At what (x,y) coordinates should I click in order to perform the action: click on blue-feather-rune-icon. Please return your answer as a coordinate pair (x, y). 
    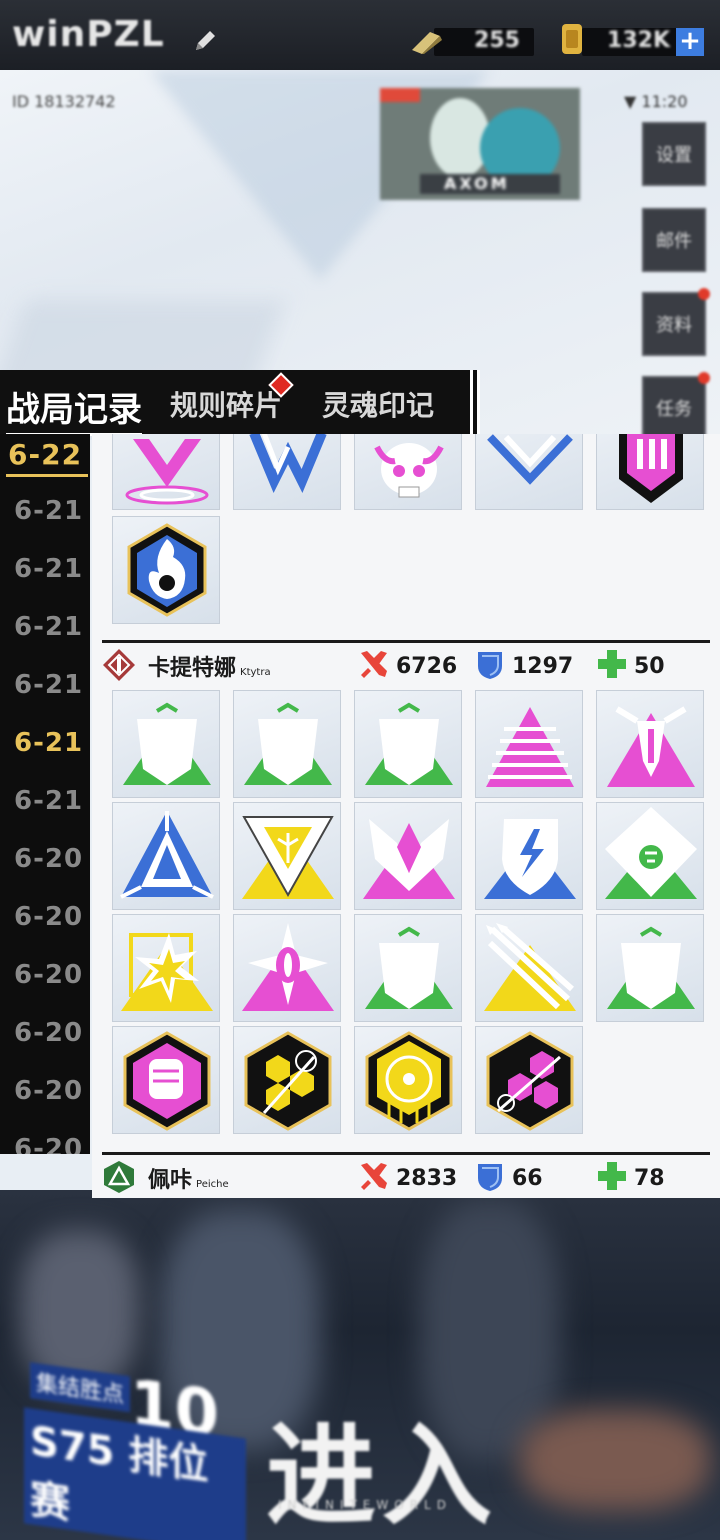
    Looking at the image, I should click on (288, 464).